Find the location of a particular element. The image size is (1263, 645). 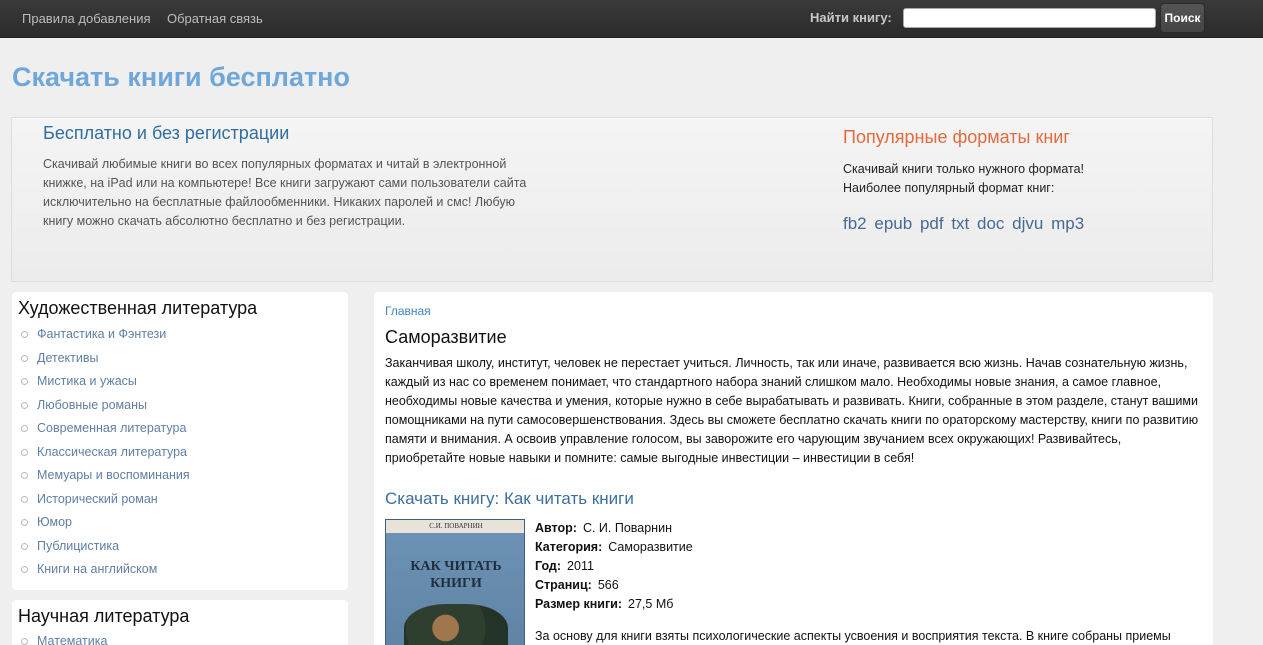

formats-list: fb2 epub pdf txt doc djvu mp3 is located at coordinates (965, 224).